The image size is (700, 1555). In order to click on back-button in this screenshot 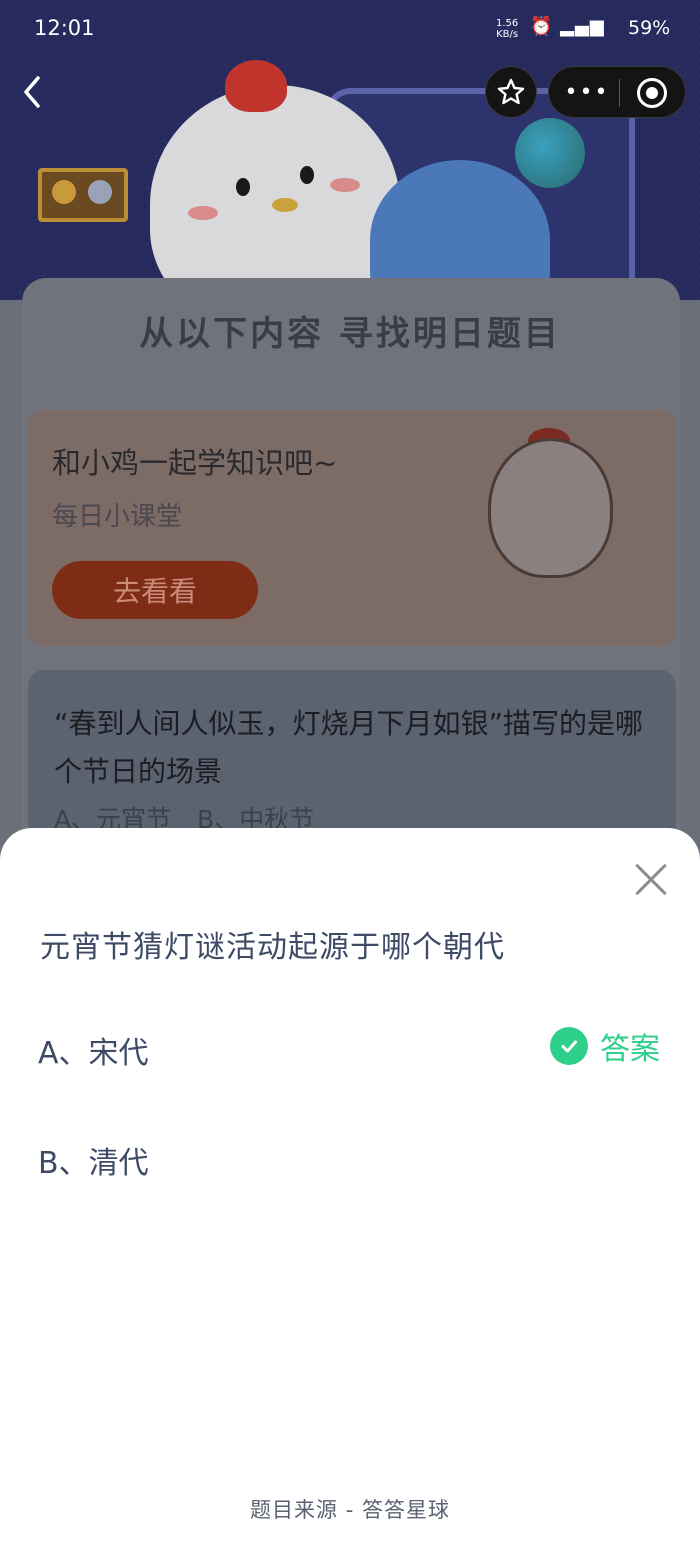, I will do `click(33, 92)`.